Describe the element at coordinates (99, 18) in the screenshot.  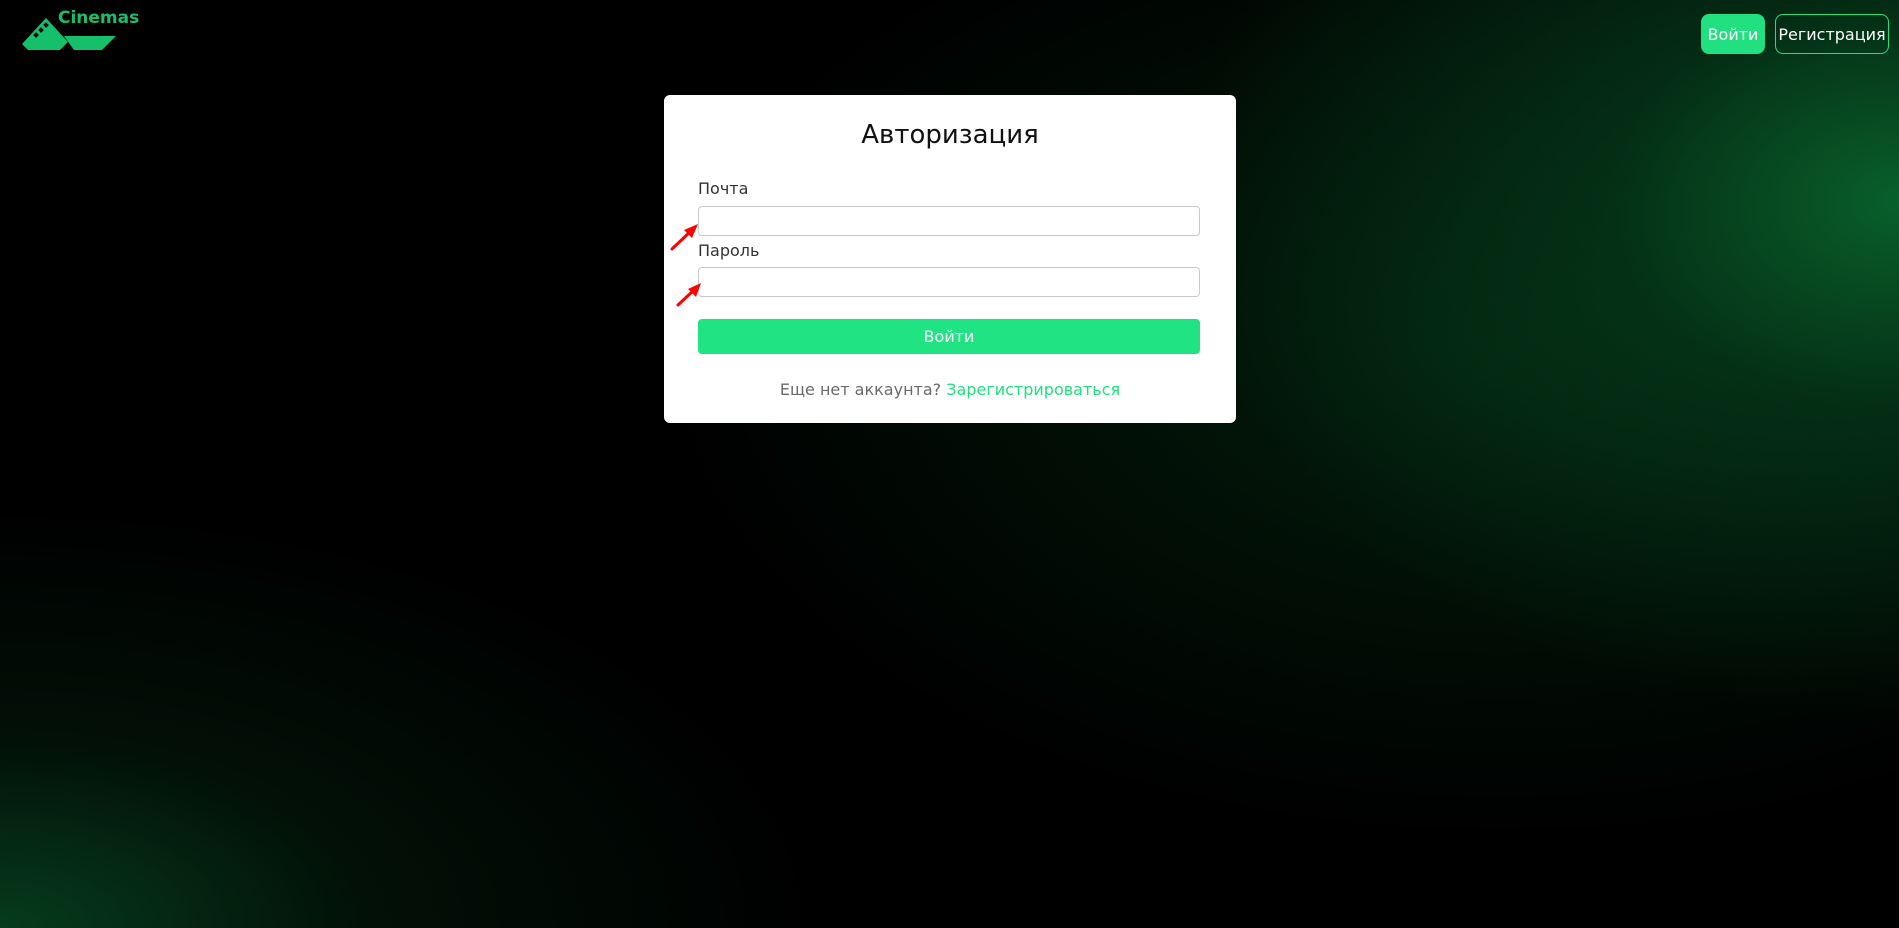
I see `brand-name: Cinemas` at that location.